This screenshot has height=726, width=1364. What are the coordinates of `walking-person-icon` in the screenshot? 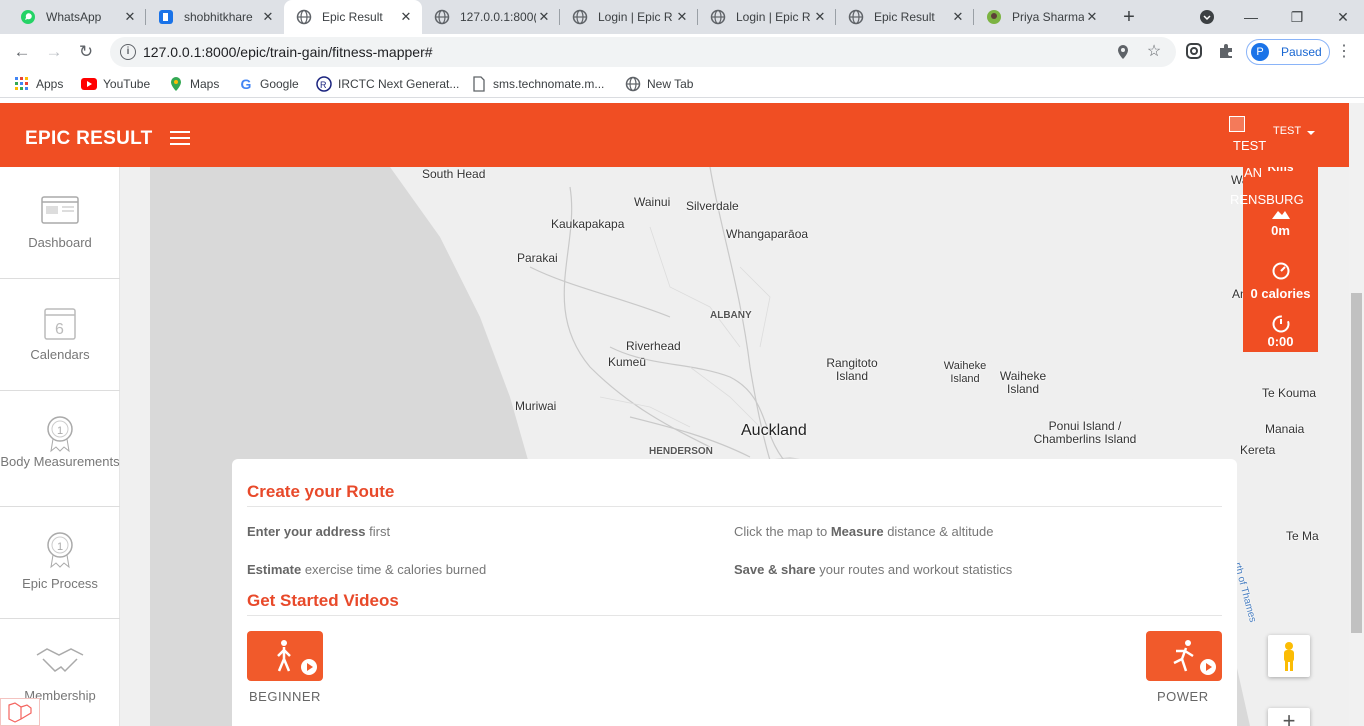 It's located at (284, 656).